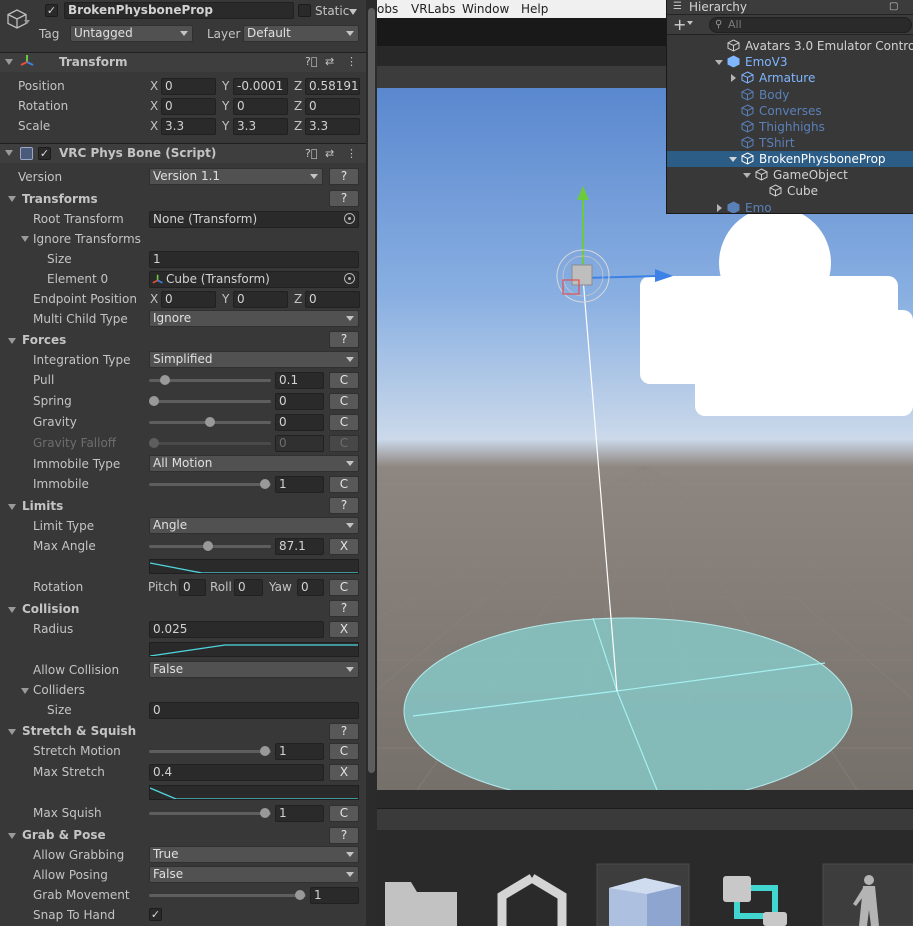  Describe the element at coordinates (344, 751) in the screenshot. I see `stretch-motion-curve-button: C` at that location.